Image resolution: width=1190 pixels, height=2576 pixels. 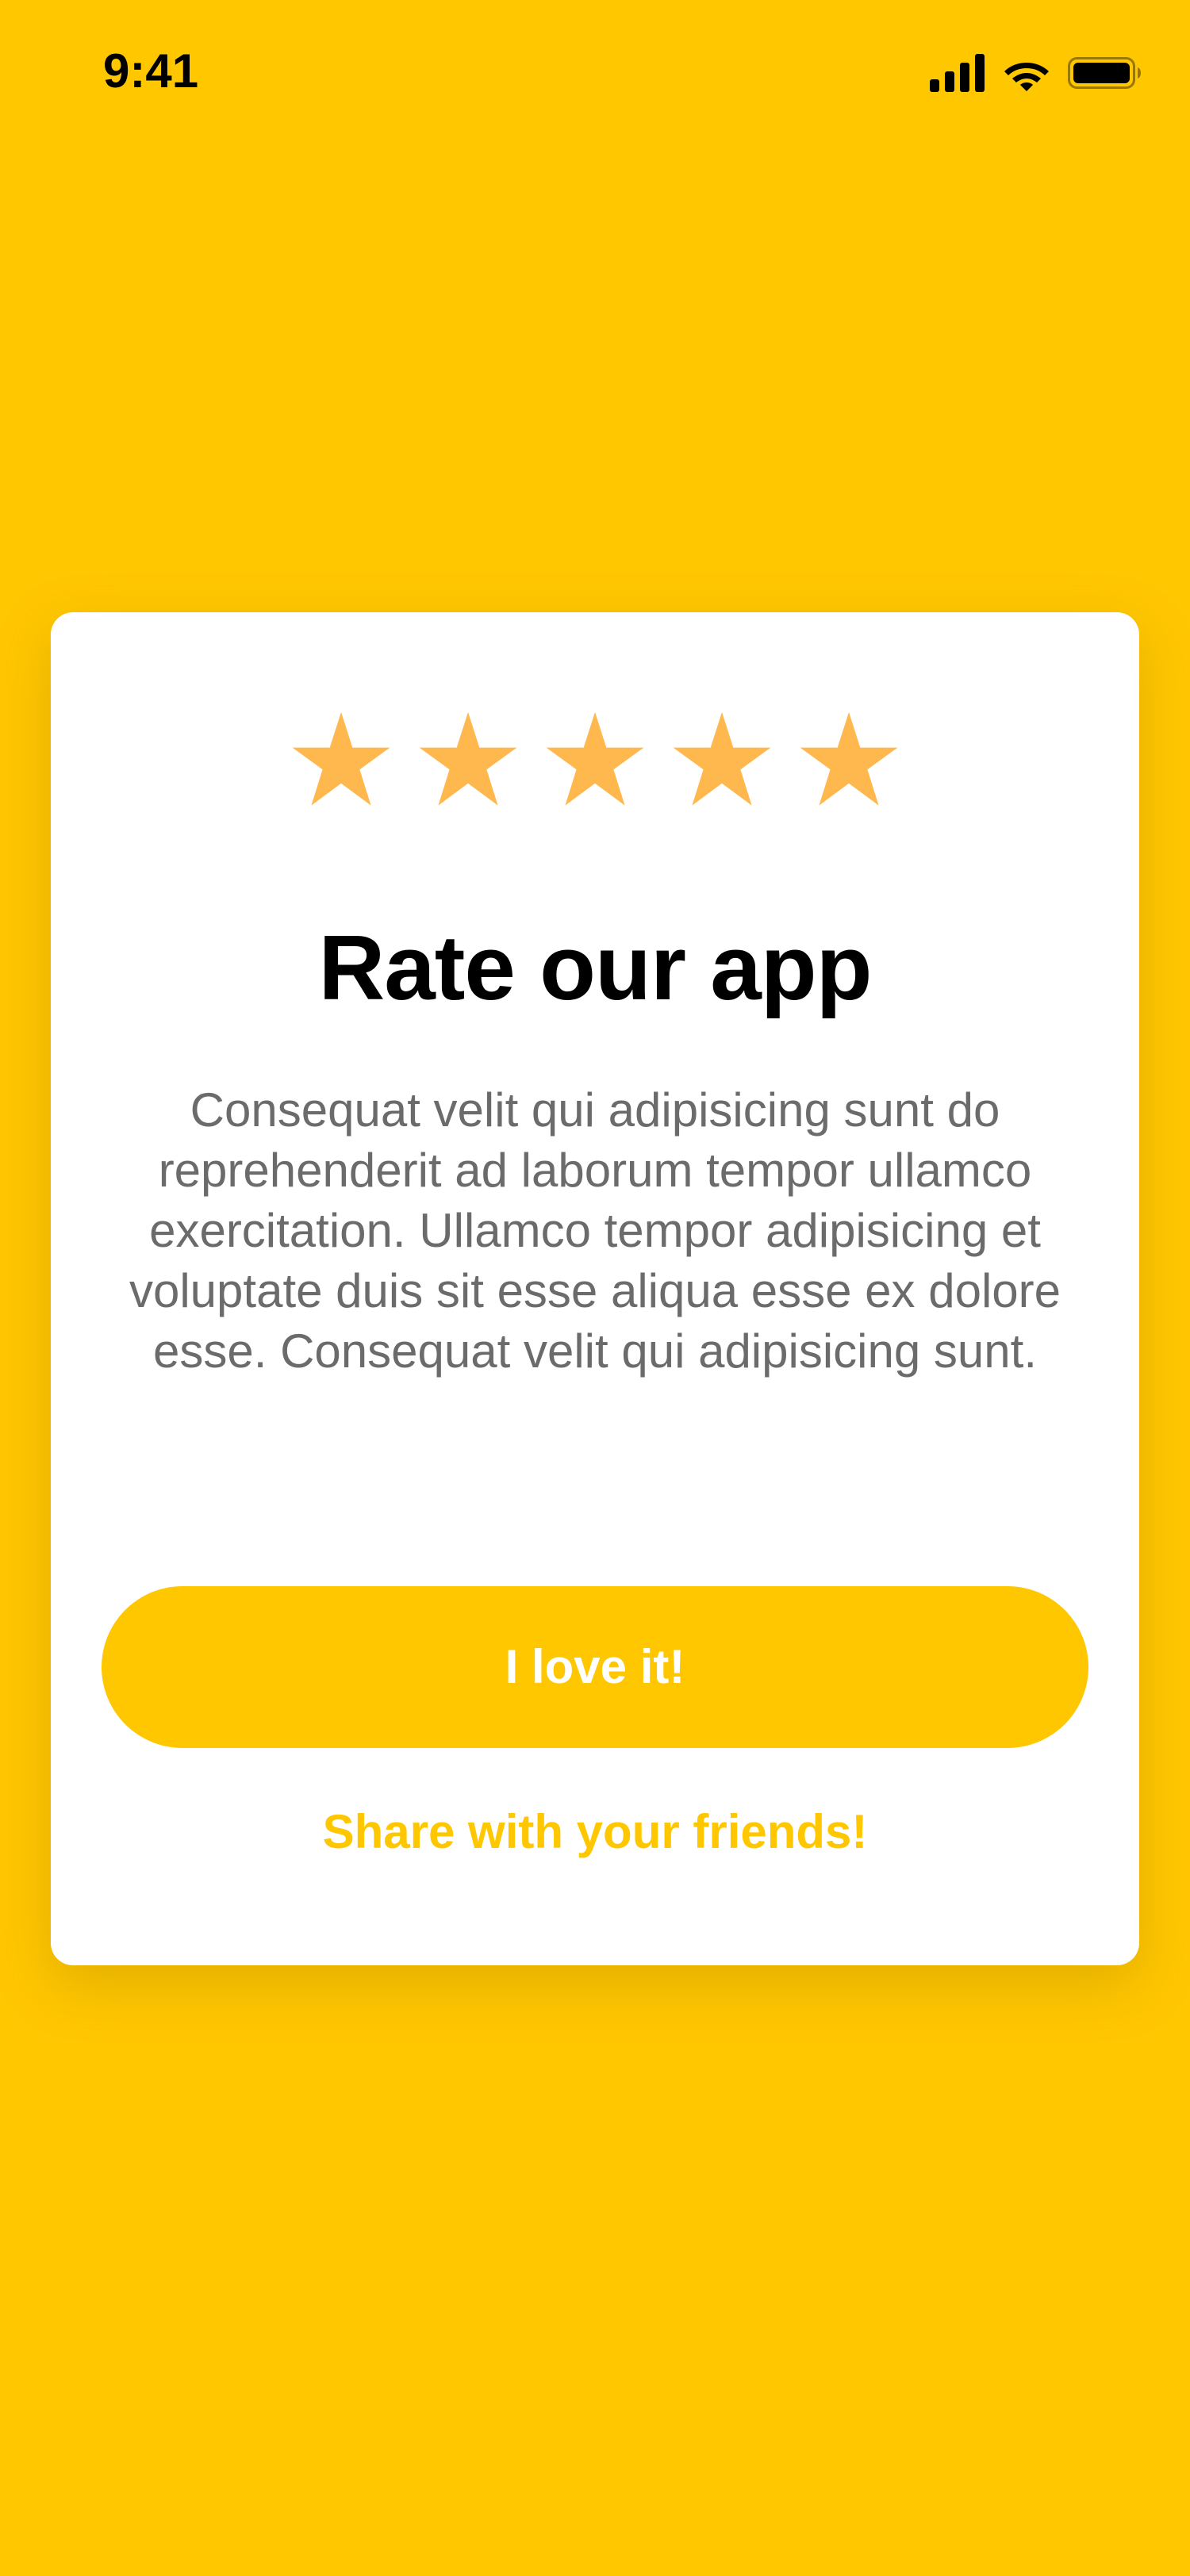 I want to click on battery-icon, so click(x=1104, y=73).